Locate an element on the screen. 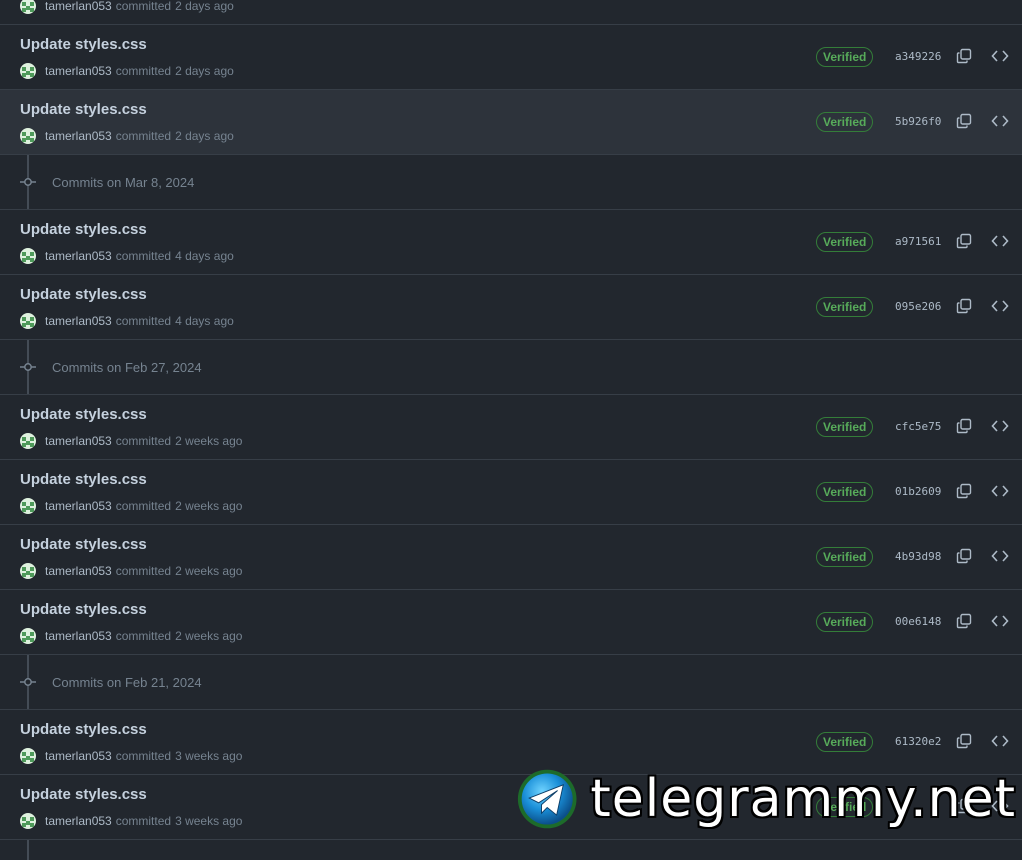 The height and width of the screenshot is (860, 1022). commit-time: 2 days ago is located at coordinates (204, 71).